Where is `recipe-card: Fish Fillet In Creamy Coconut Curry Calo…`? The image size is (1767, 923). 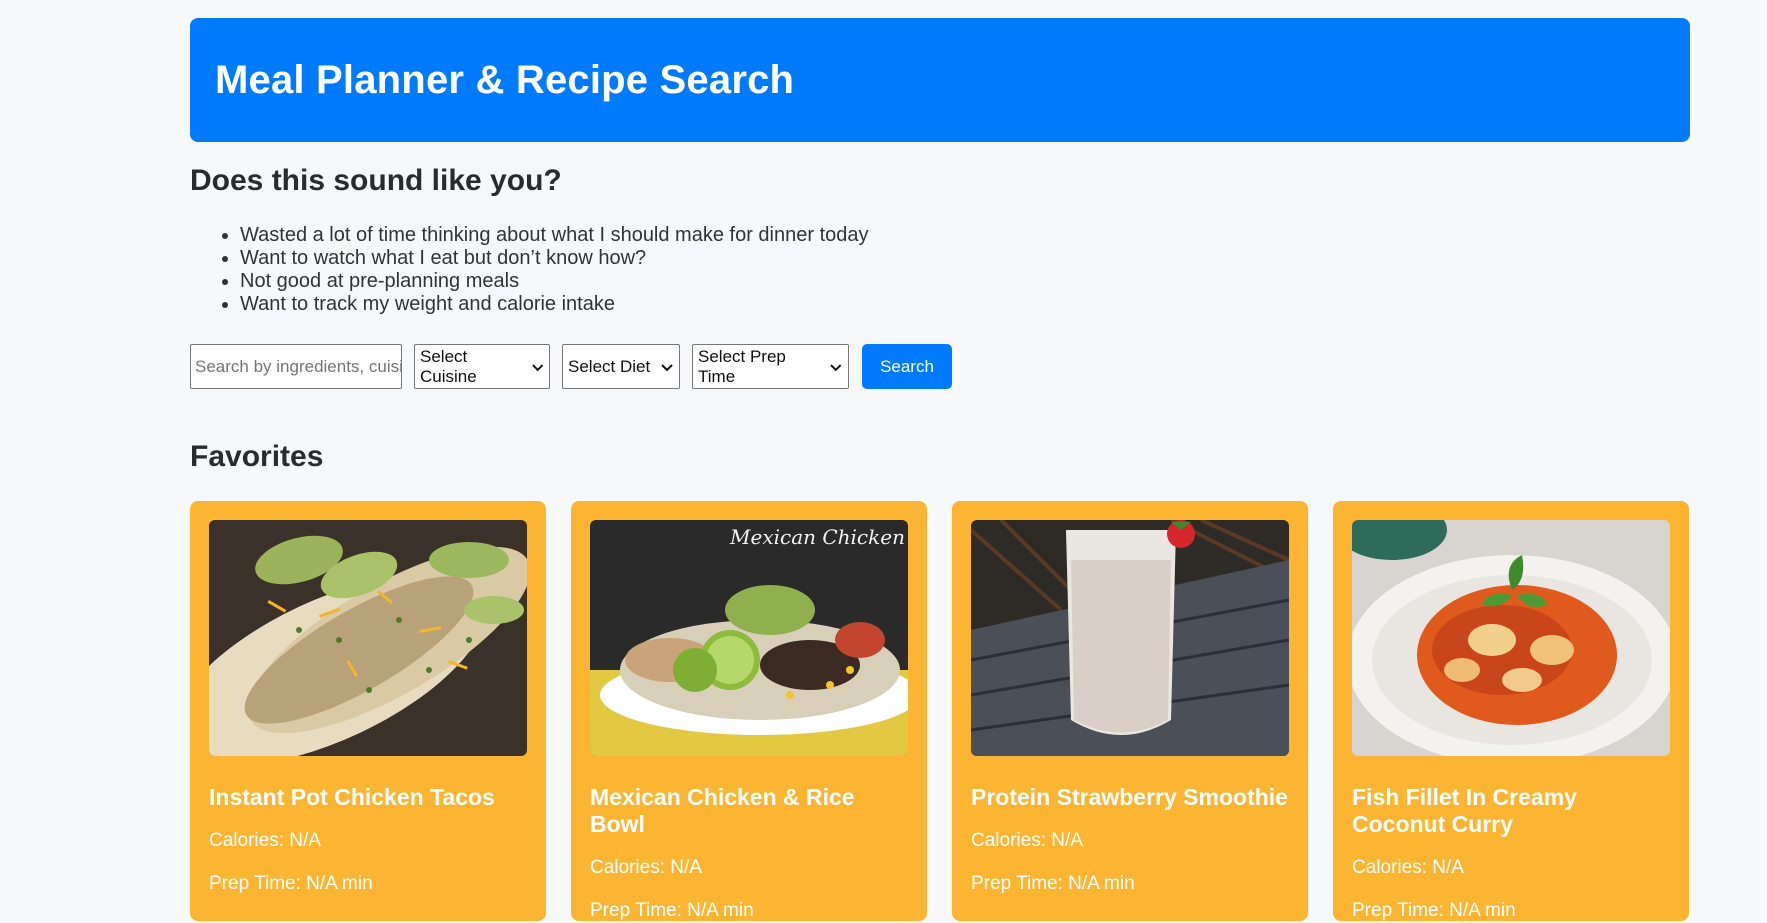 recipe-card: Fish Fillet In Creamy Coconut Curry Calo… is located at coordinates (1511, 711).